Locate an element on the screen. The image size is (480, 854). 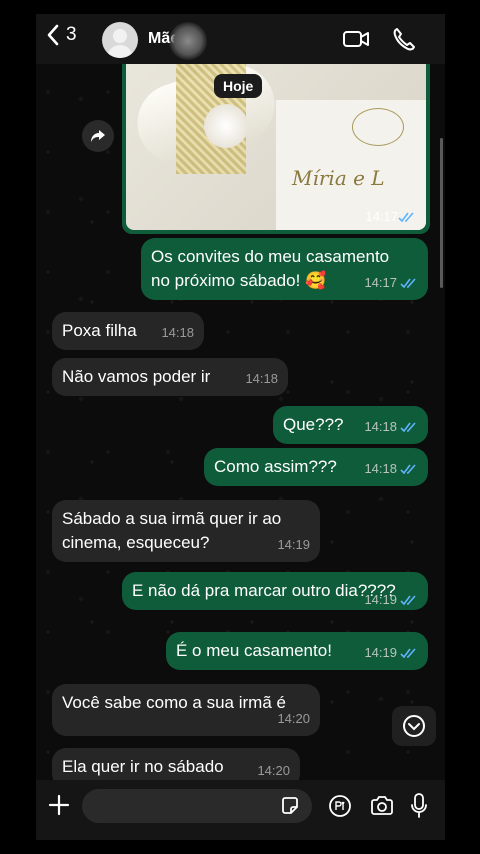
message-incoming: Não vamos poder ir 14:18 is located at coordinates (170, 377).